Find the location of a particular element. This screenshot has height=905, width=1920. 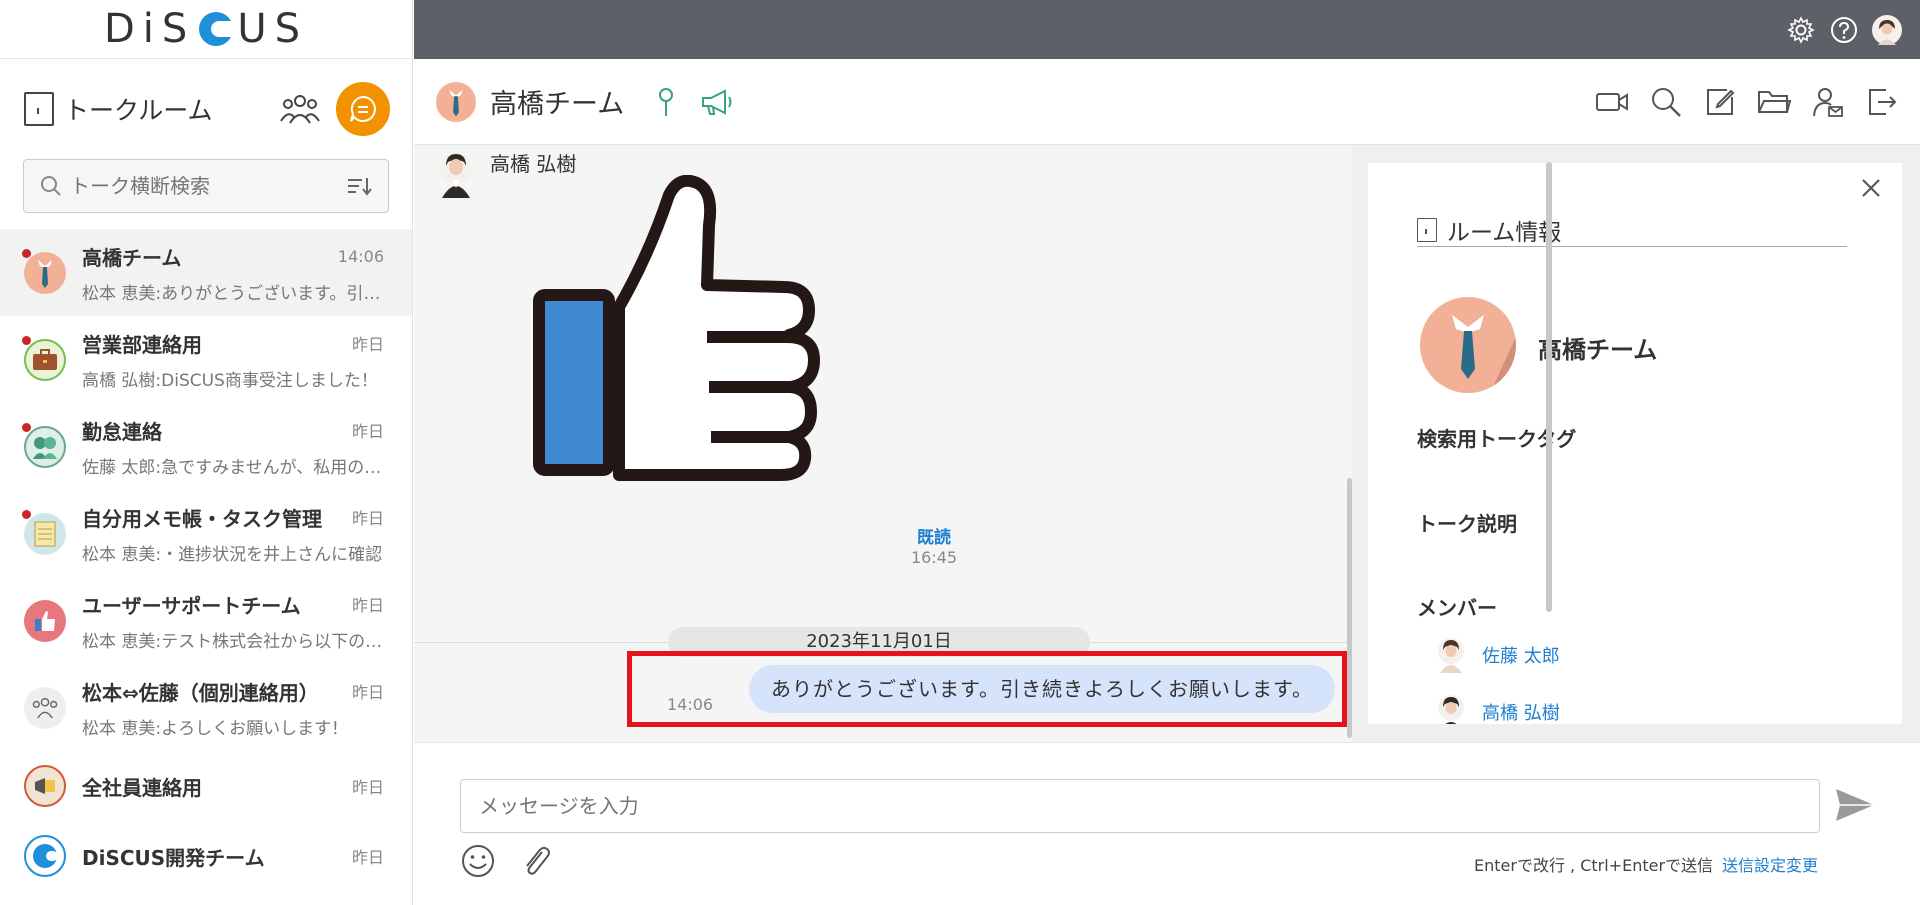

discus-avatar-icon is located at coordinates (45, 856).